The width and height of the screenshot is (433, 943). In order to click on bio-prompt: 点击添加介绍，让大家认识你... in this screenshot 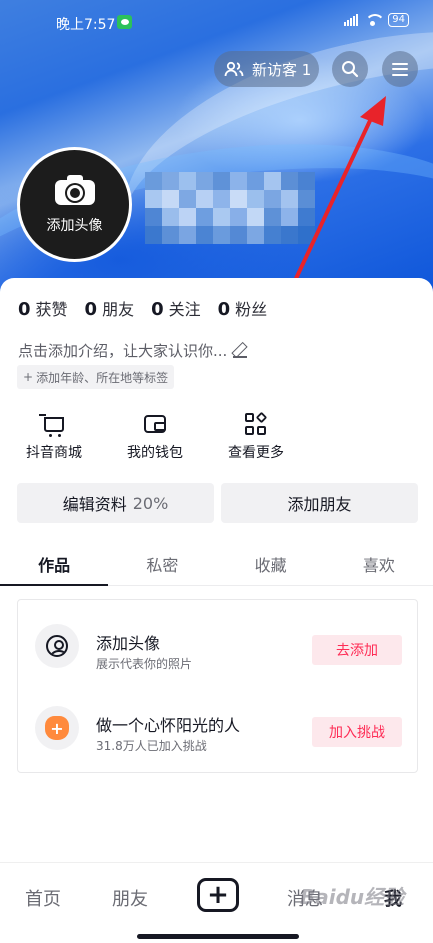, I will do `click(133, 350)`.